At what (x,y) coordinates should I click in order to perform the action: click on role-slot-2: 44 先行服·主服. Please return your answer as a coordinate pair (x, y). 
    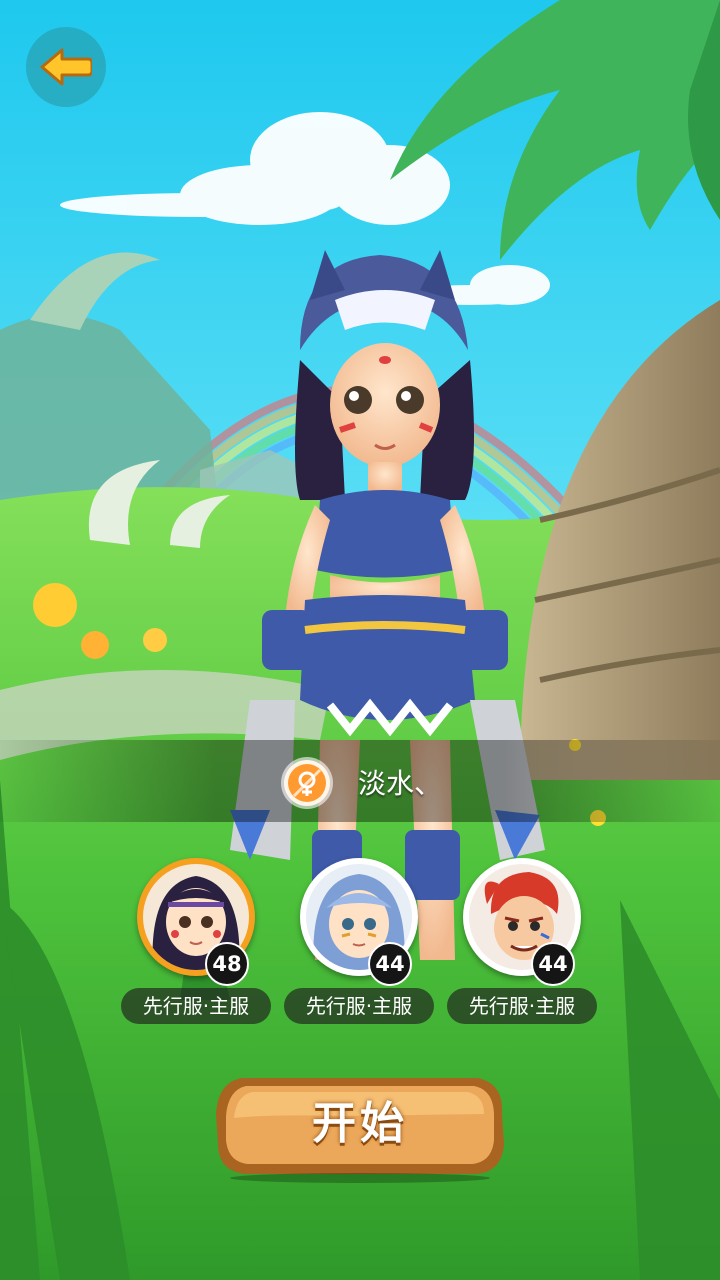
    Looking at the image, I should click on (359, 943).